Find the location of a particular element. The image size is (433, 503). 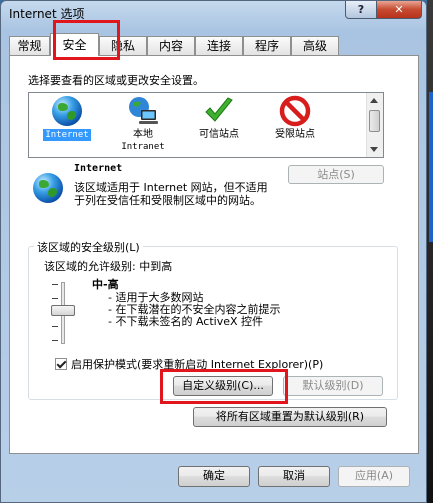

zone-label-secondary: Intranet is located at coordinates (143, 147).